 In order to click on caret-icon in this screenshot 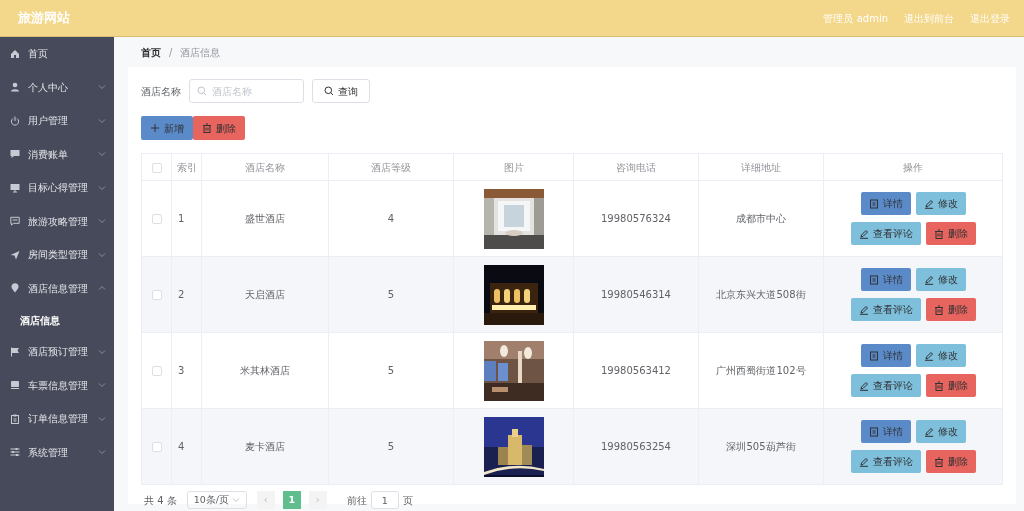, I will do `click(235, 500)`.